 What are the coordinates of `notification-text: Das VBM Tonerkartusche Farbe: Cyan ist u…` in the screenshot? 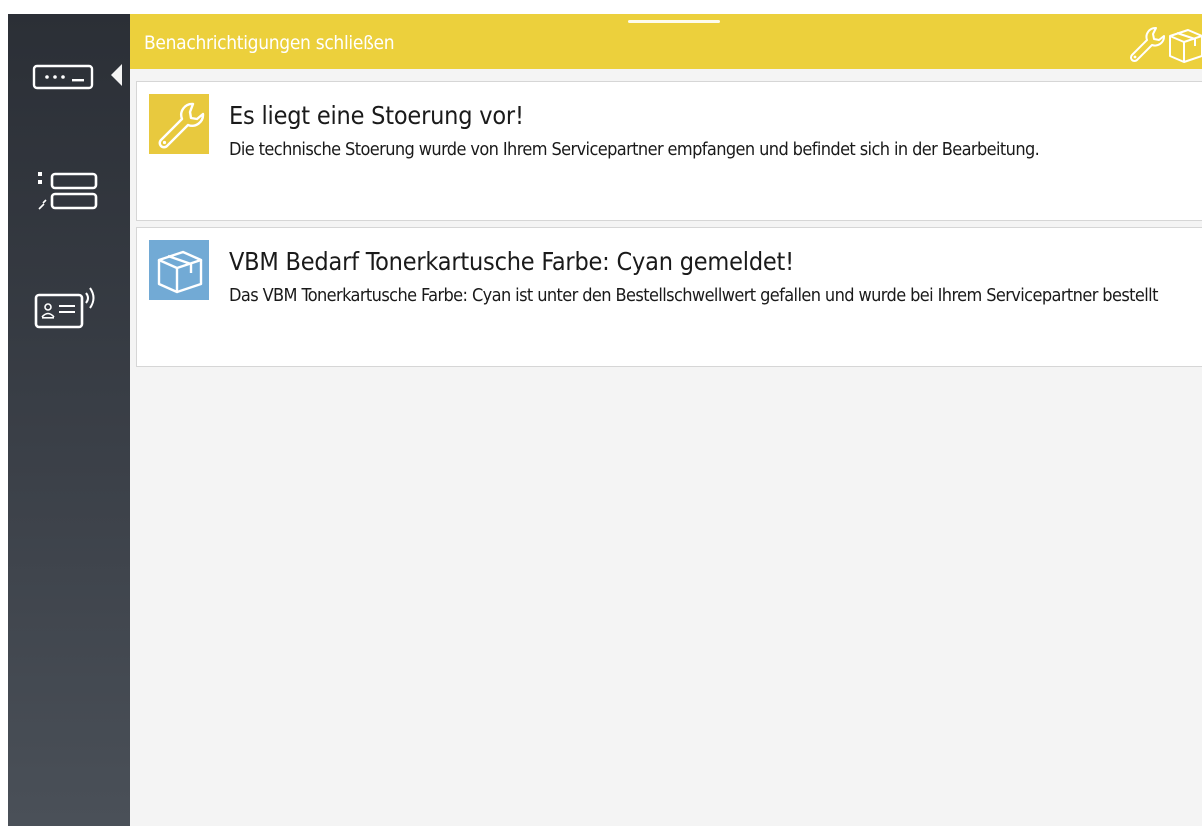 It's located at (693, 295).